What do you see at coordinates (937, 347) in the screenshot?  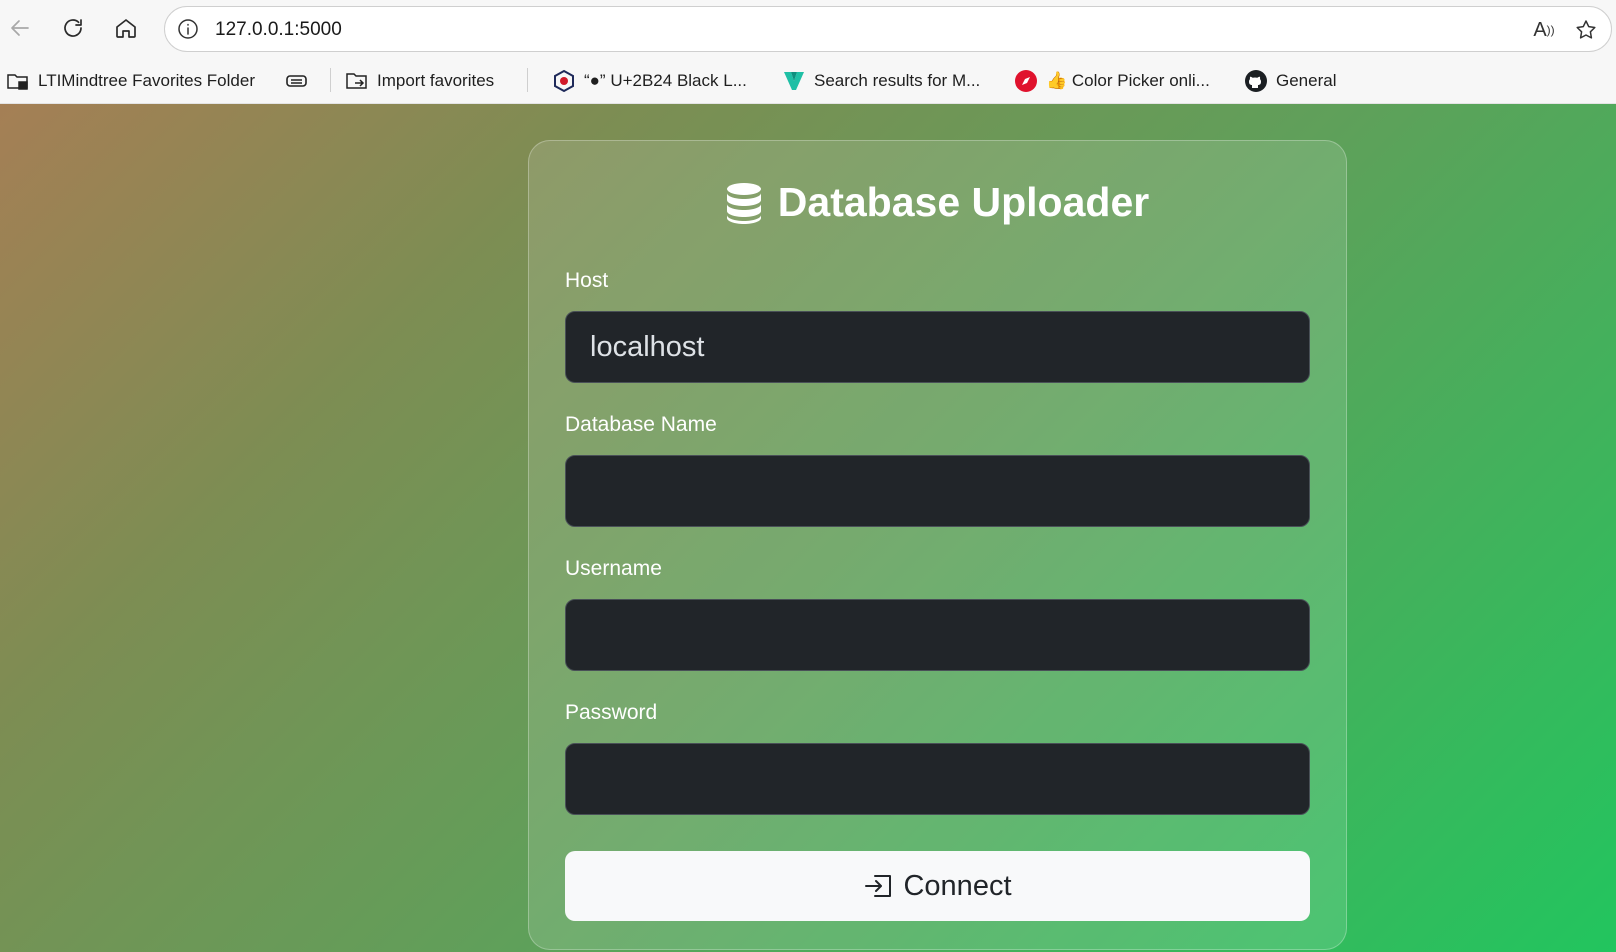 I see `host-input` at bounding box center [937, 347].